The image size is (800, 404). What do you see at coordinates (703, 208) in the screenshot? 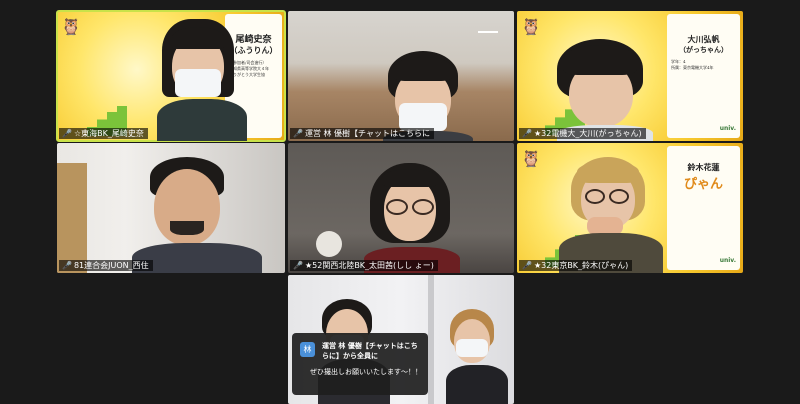
I see `profile-card: 鈴木花蓮 ぴゃん univ.` at bounding box center [703, 208].